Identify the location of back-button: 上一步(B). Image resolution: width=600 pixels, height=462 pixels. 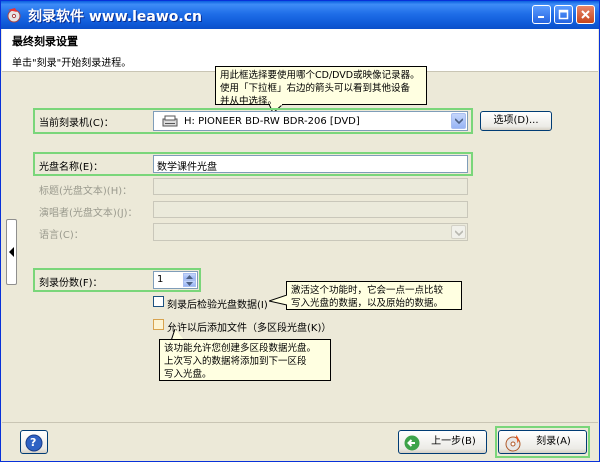
(442, 442).